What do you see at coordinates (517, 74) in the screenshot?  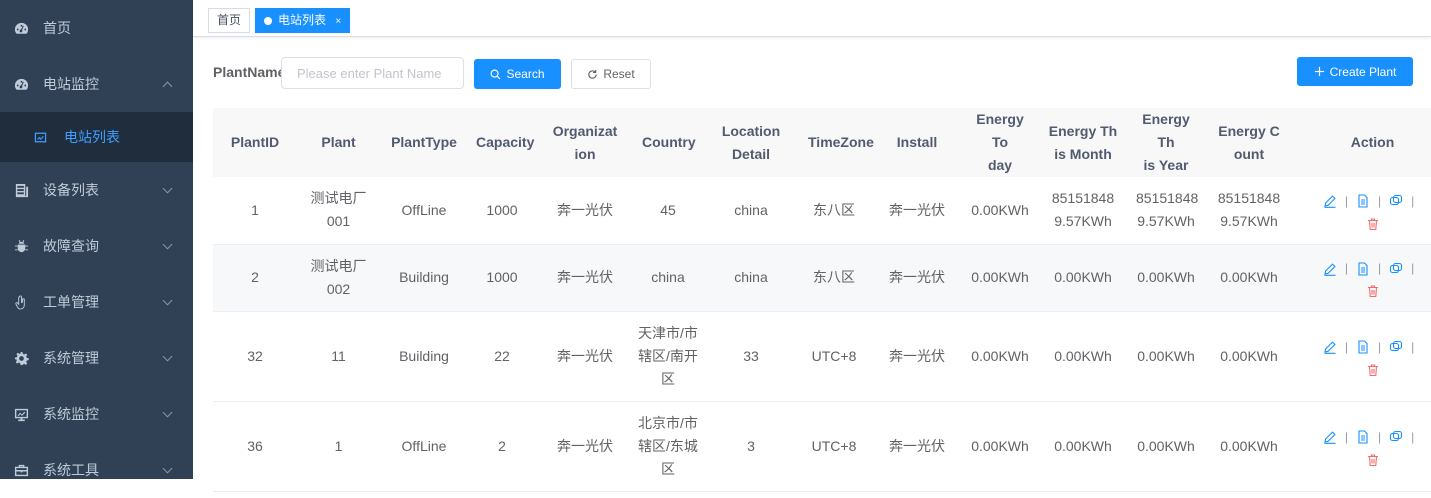 I see `search-button: Search` at bounding box center [517, 74].